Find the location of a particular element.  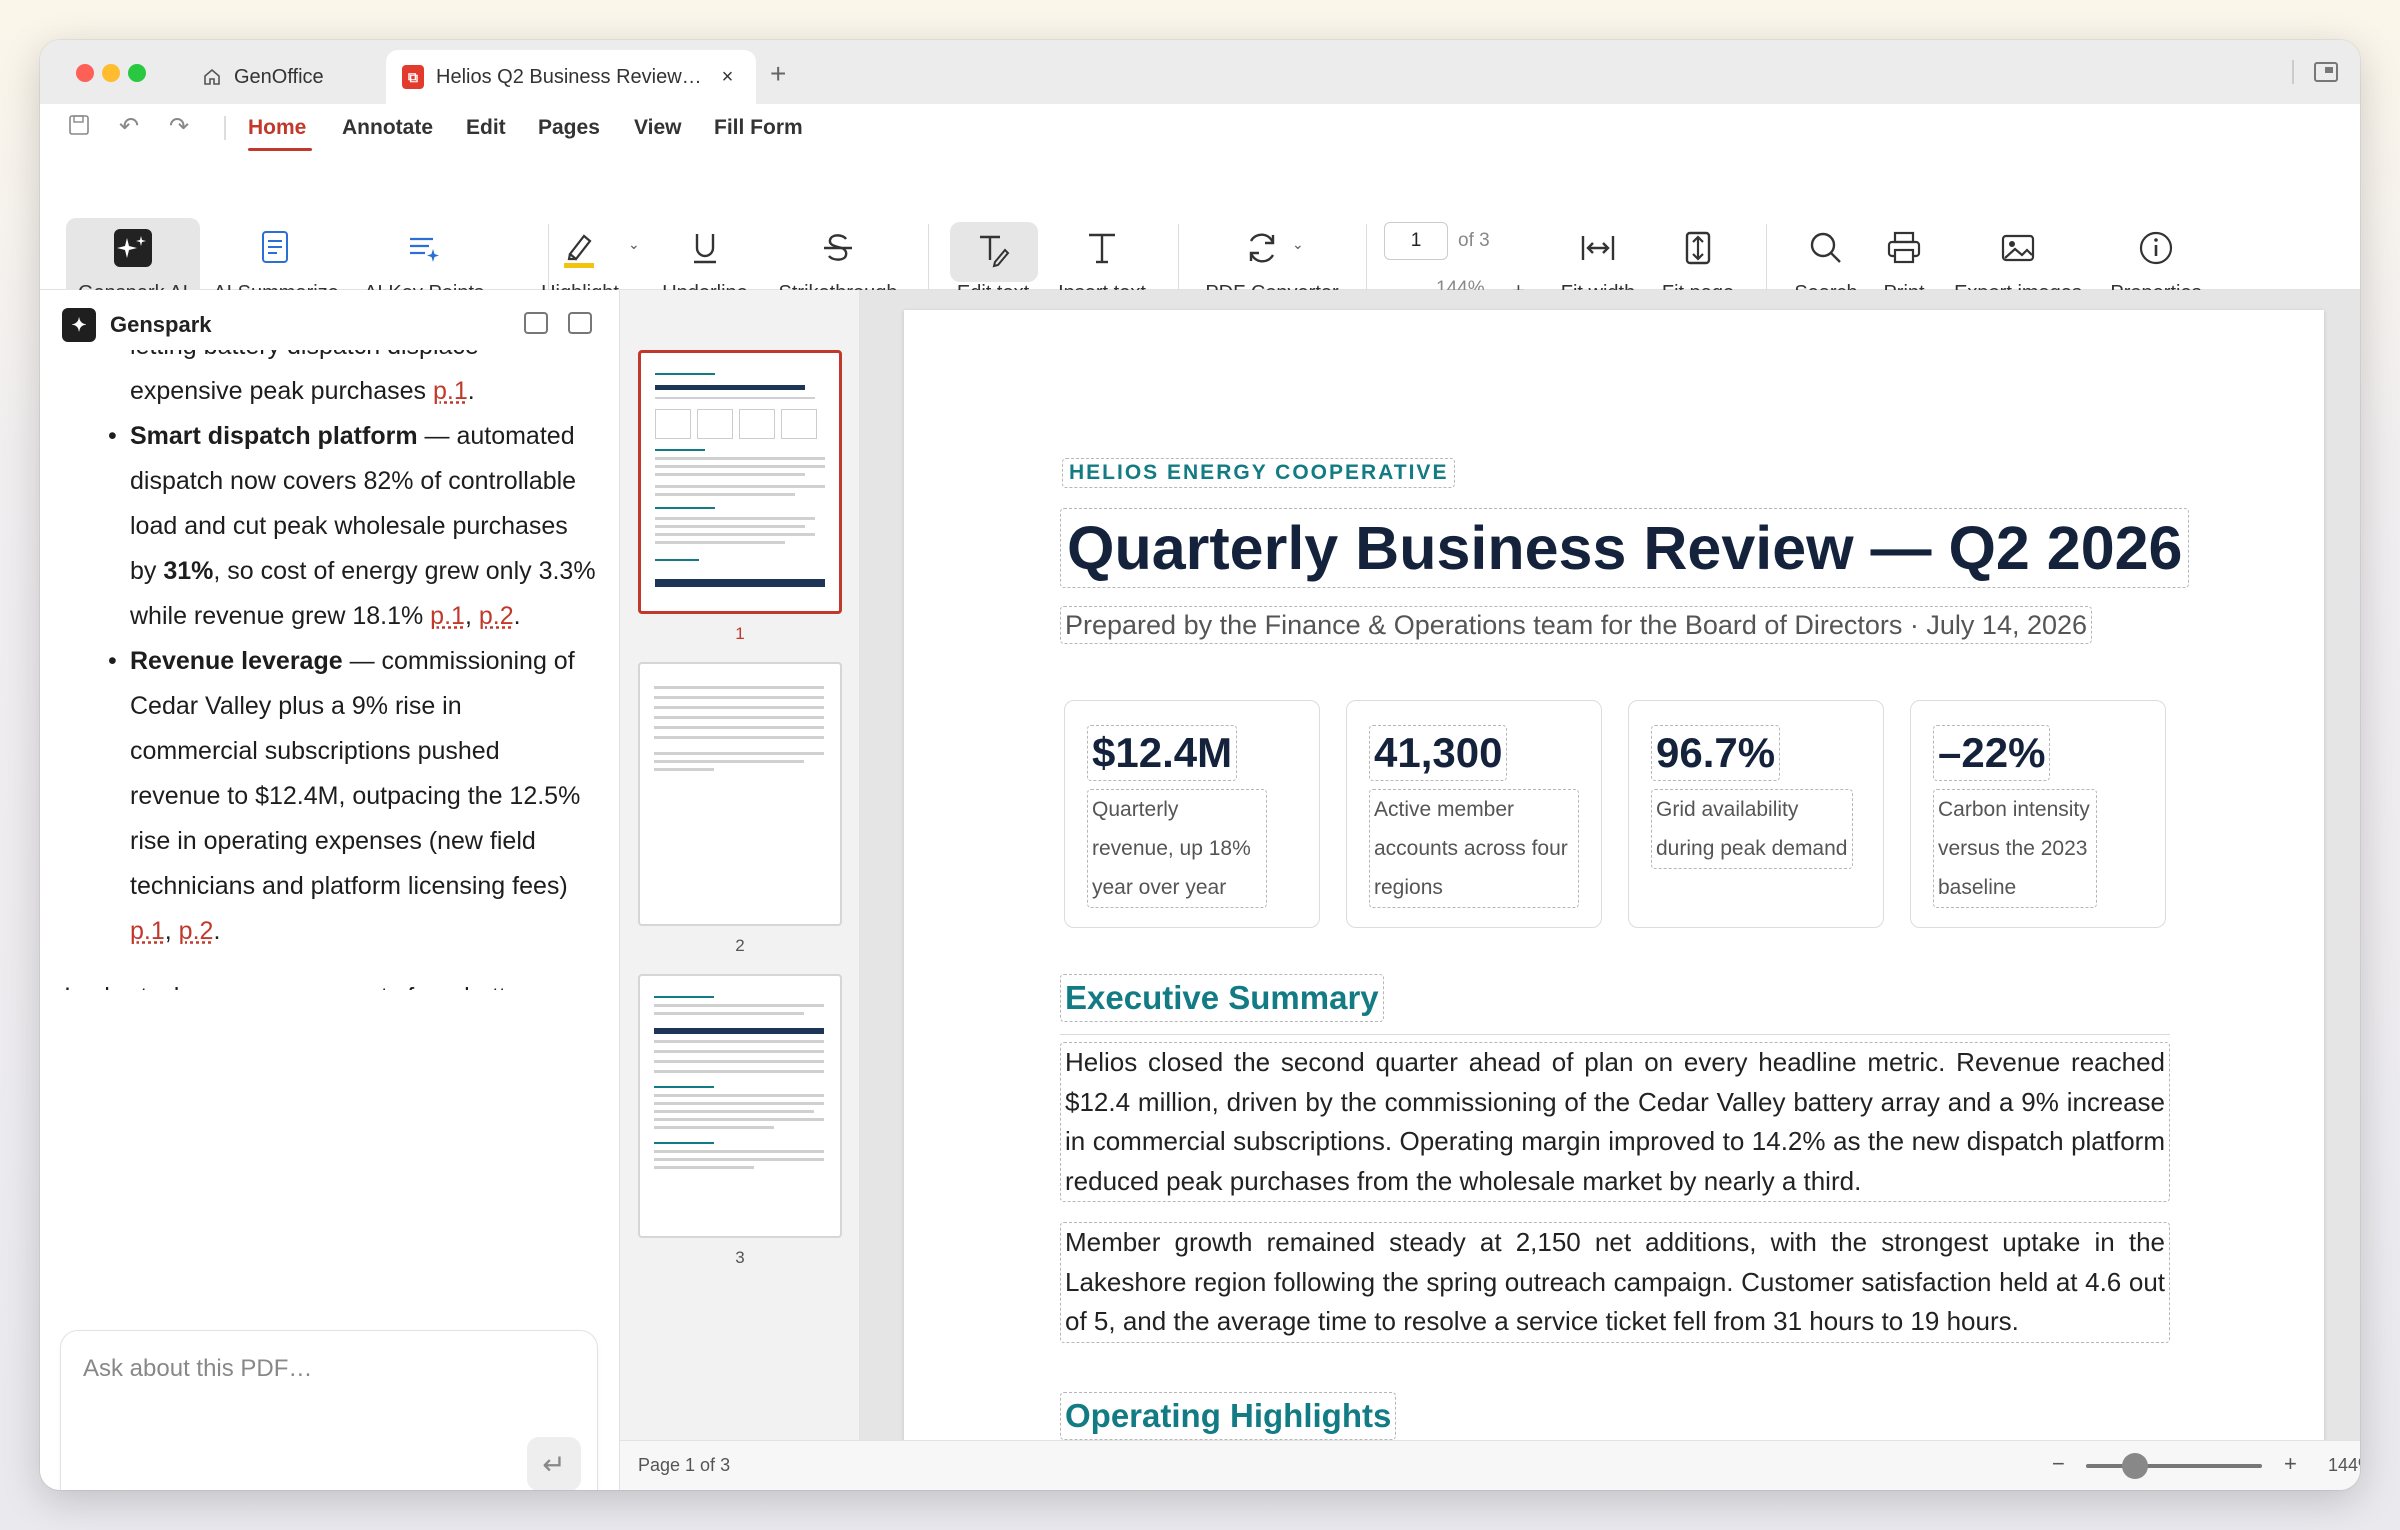

close-tab-icon: × is located at coordinates (728, 77).